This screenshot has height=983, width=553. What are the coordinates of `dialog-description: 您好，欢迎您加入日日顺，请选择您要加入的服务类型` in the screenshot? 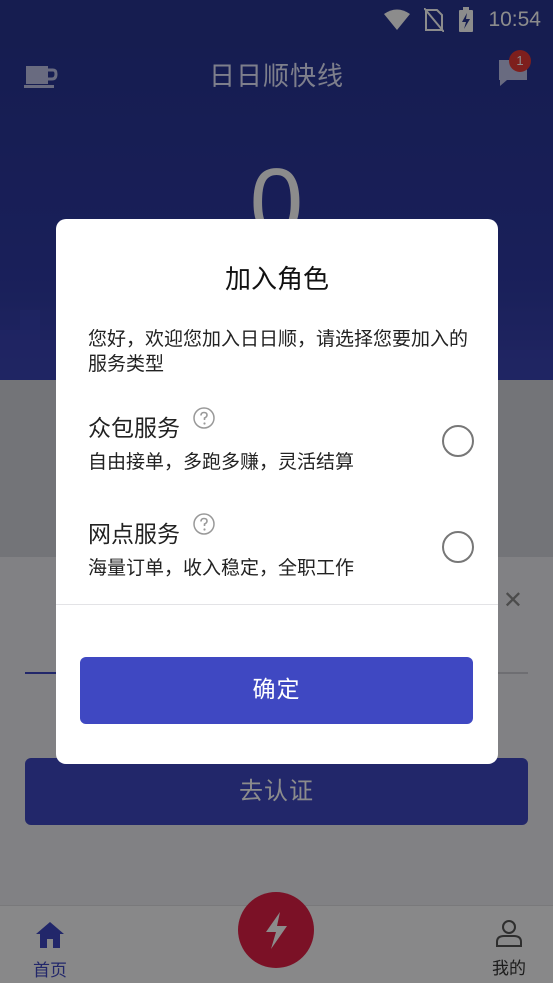 It's located at (278, 351).